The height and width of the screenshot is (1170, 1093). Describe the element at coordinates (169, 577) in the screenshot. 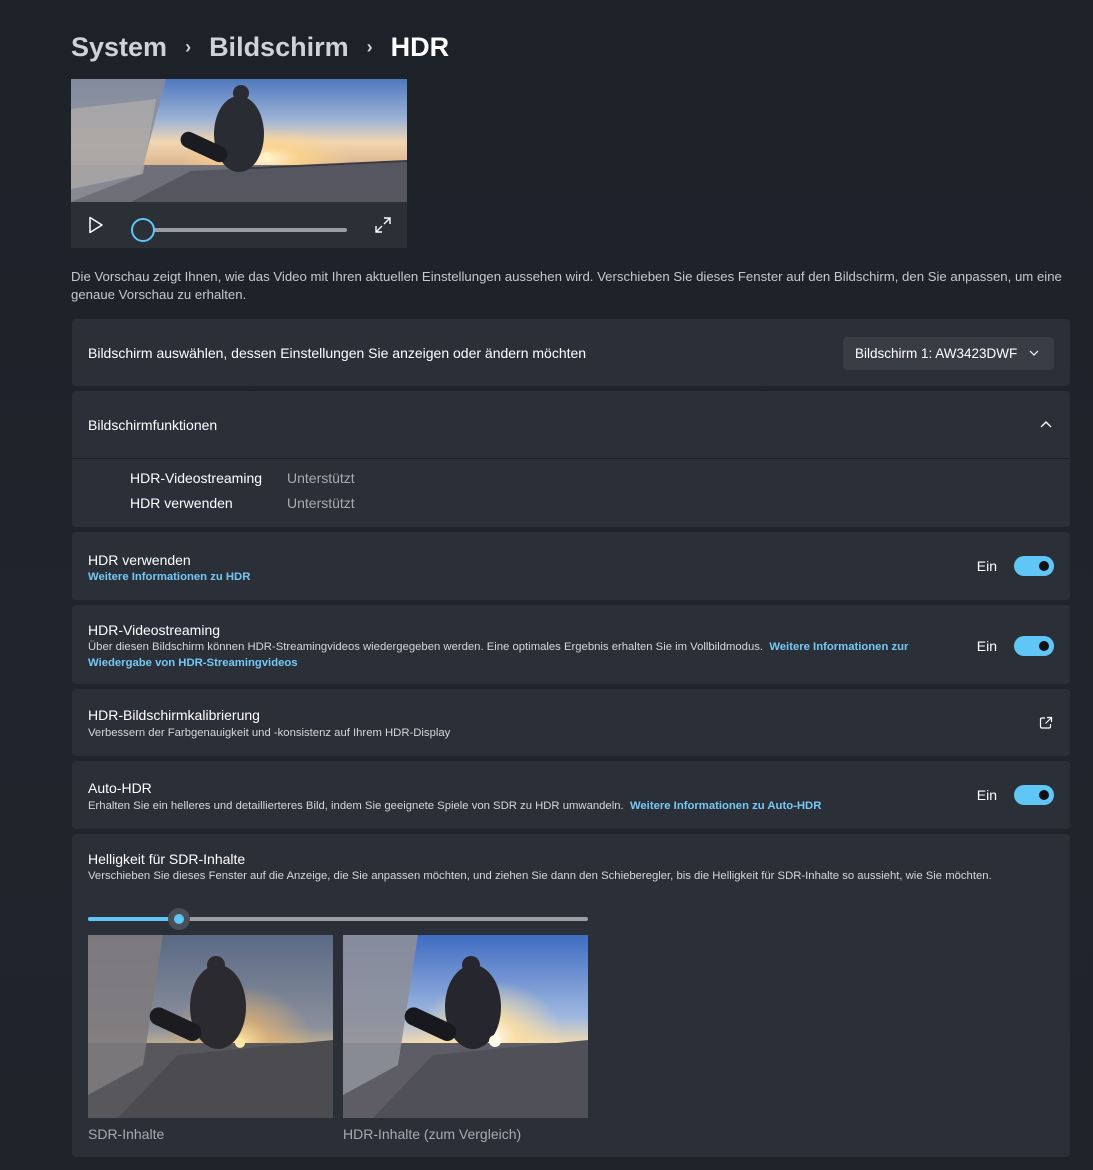

I see `use-hdr-link: Weitere Informationen zu HDR` at that location.